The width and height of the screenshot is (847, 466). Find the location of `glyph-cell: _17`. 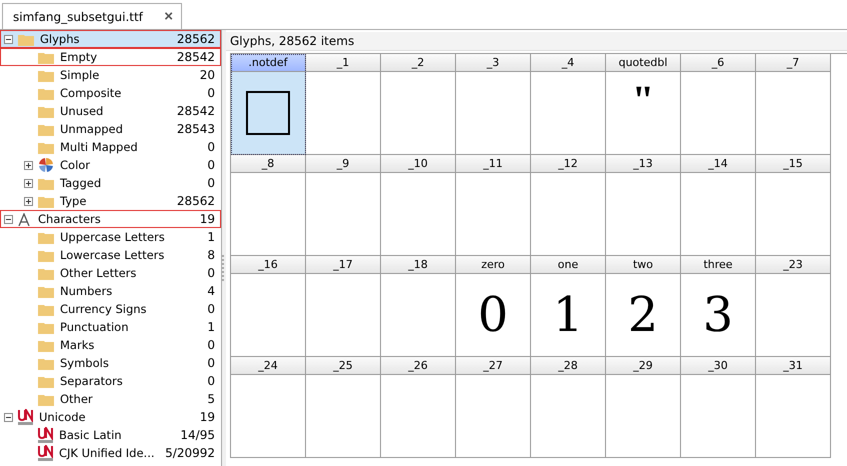

glyph-cell: _17 is located at coordinates (343, 306).